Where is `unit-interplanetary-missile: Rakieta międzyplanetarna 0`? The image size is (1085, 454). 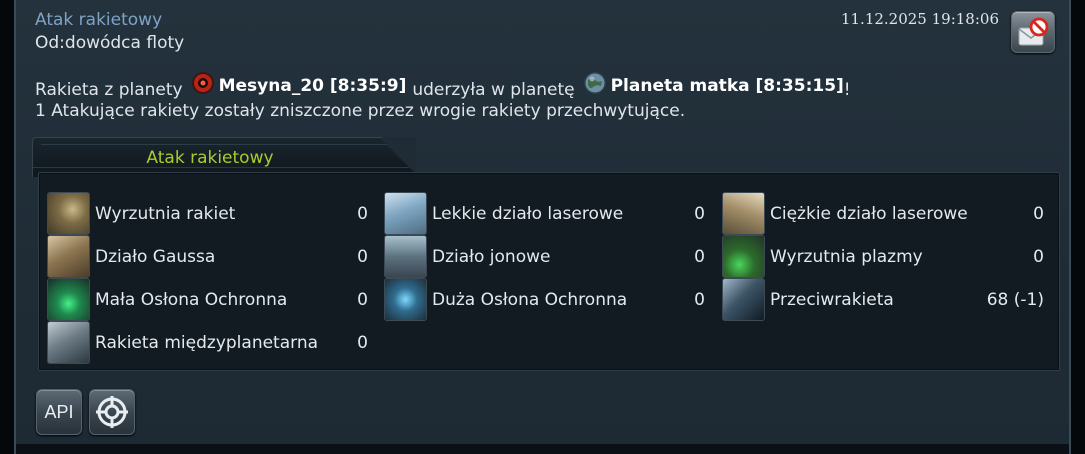
unit-interplanetary-missile: Rakieta międzyplanetarna 0 is located at coordinates (207, 342).